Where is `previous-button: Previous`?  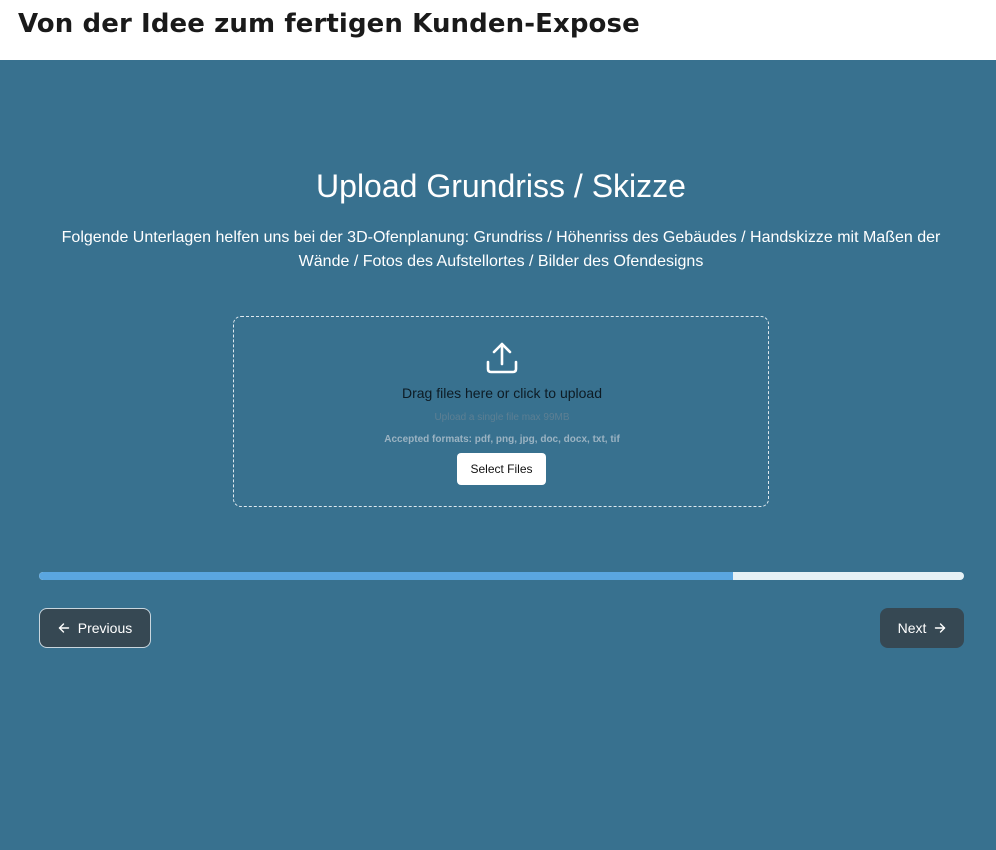
previous-button: Previous is located at coordinates (95, 628).